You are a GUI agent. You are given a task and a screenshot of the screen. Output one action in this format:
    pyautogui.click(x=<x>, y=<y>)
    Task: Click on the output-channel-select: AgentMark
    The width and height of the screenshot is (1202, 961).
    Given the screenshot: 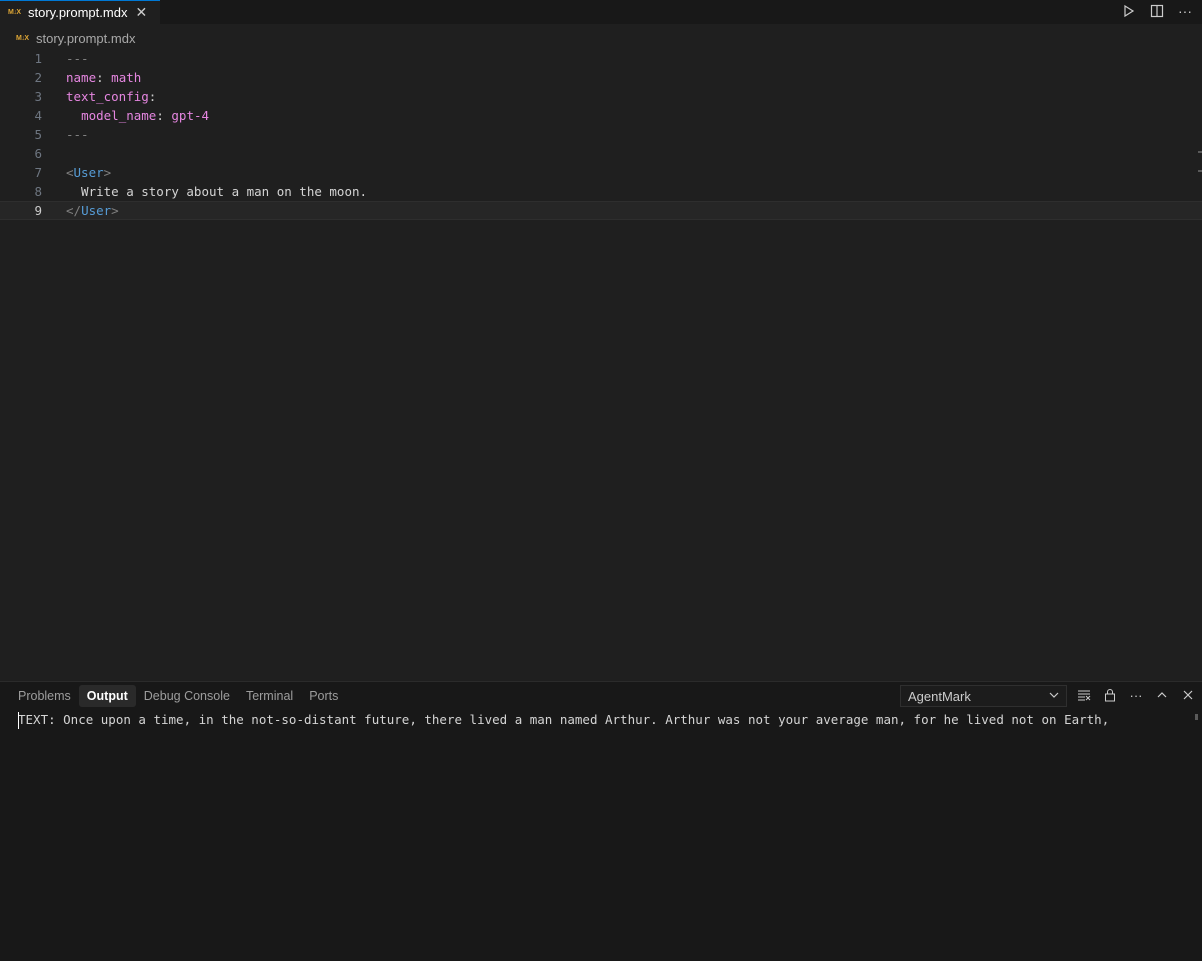 What is the action you would take?
    pyautogui.click(x=983, y=696)
    